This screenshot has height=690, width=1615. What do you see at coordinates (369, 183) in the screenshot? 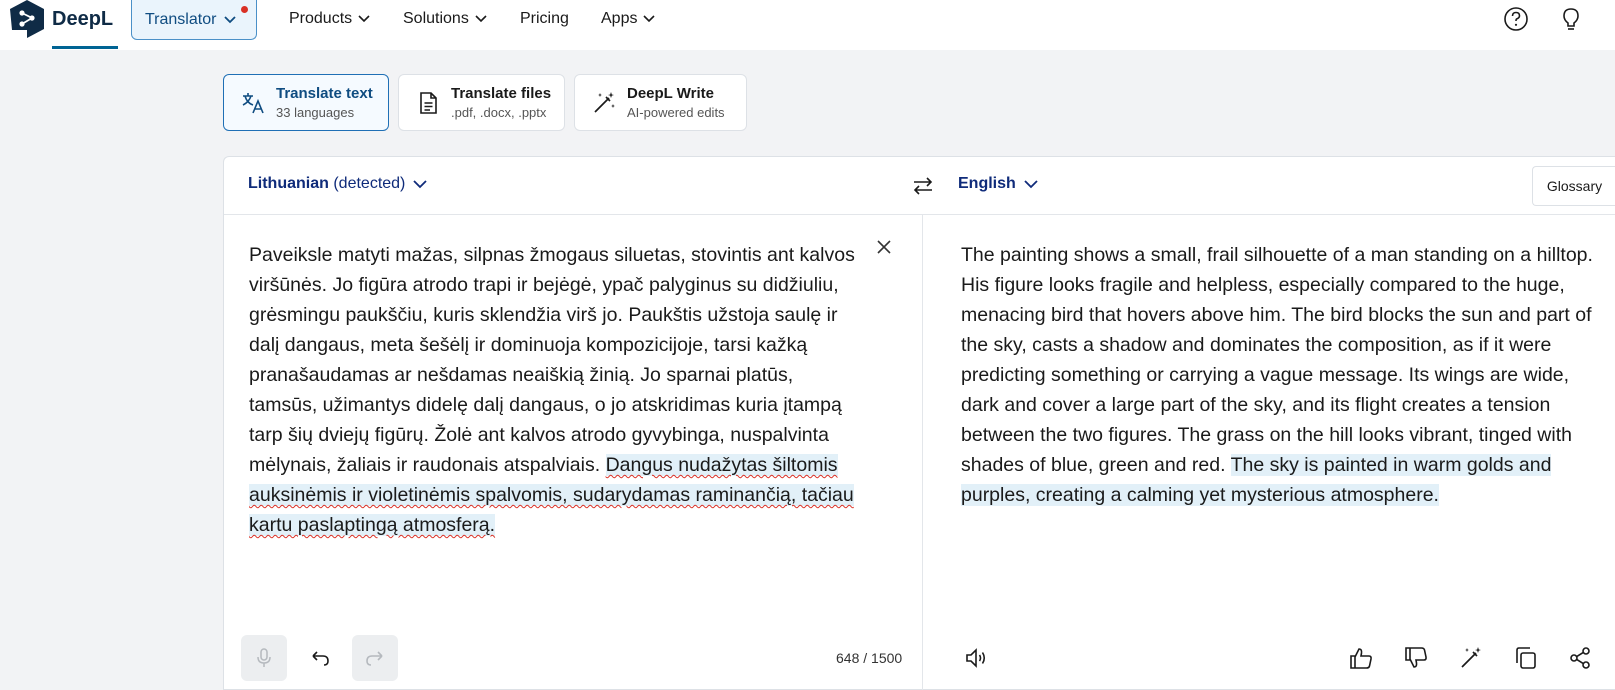
I see `detected-note: (detected)` at bounding box center [369, 183].